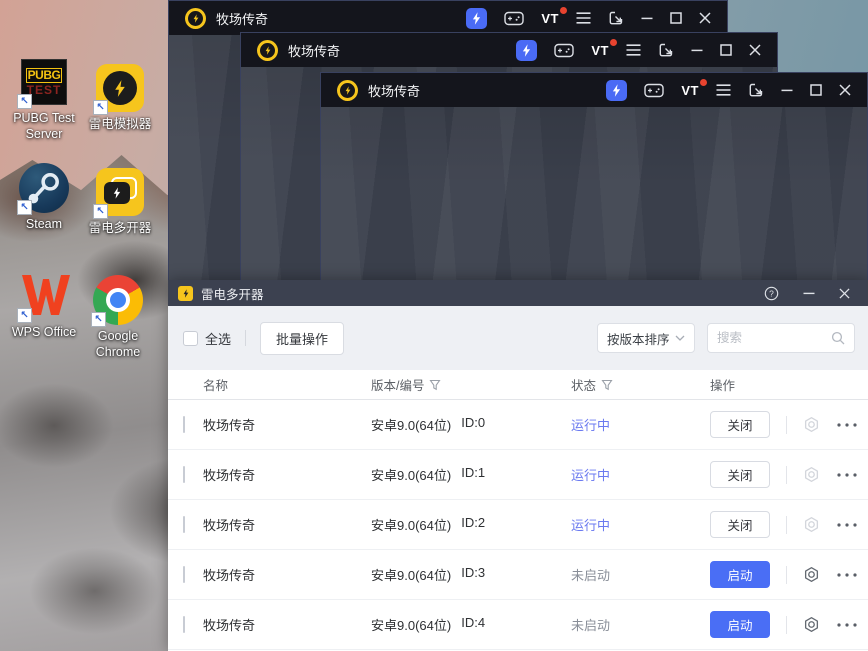 This screenshot has width=868, height=651. I want to click on manager-titlebar: 雷电多开器 ?, so click(518, 293).